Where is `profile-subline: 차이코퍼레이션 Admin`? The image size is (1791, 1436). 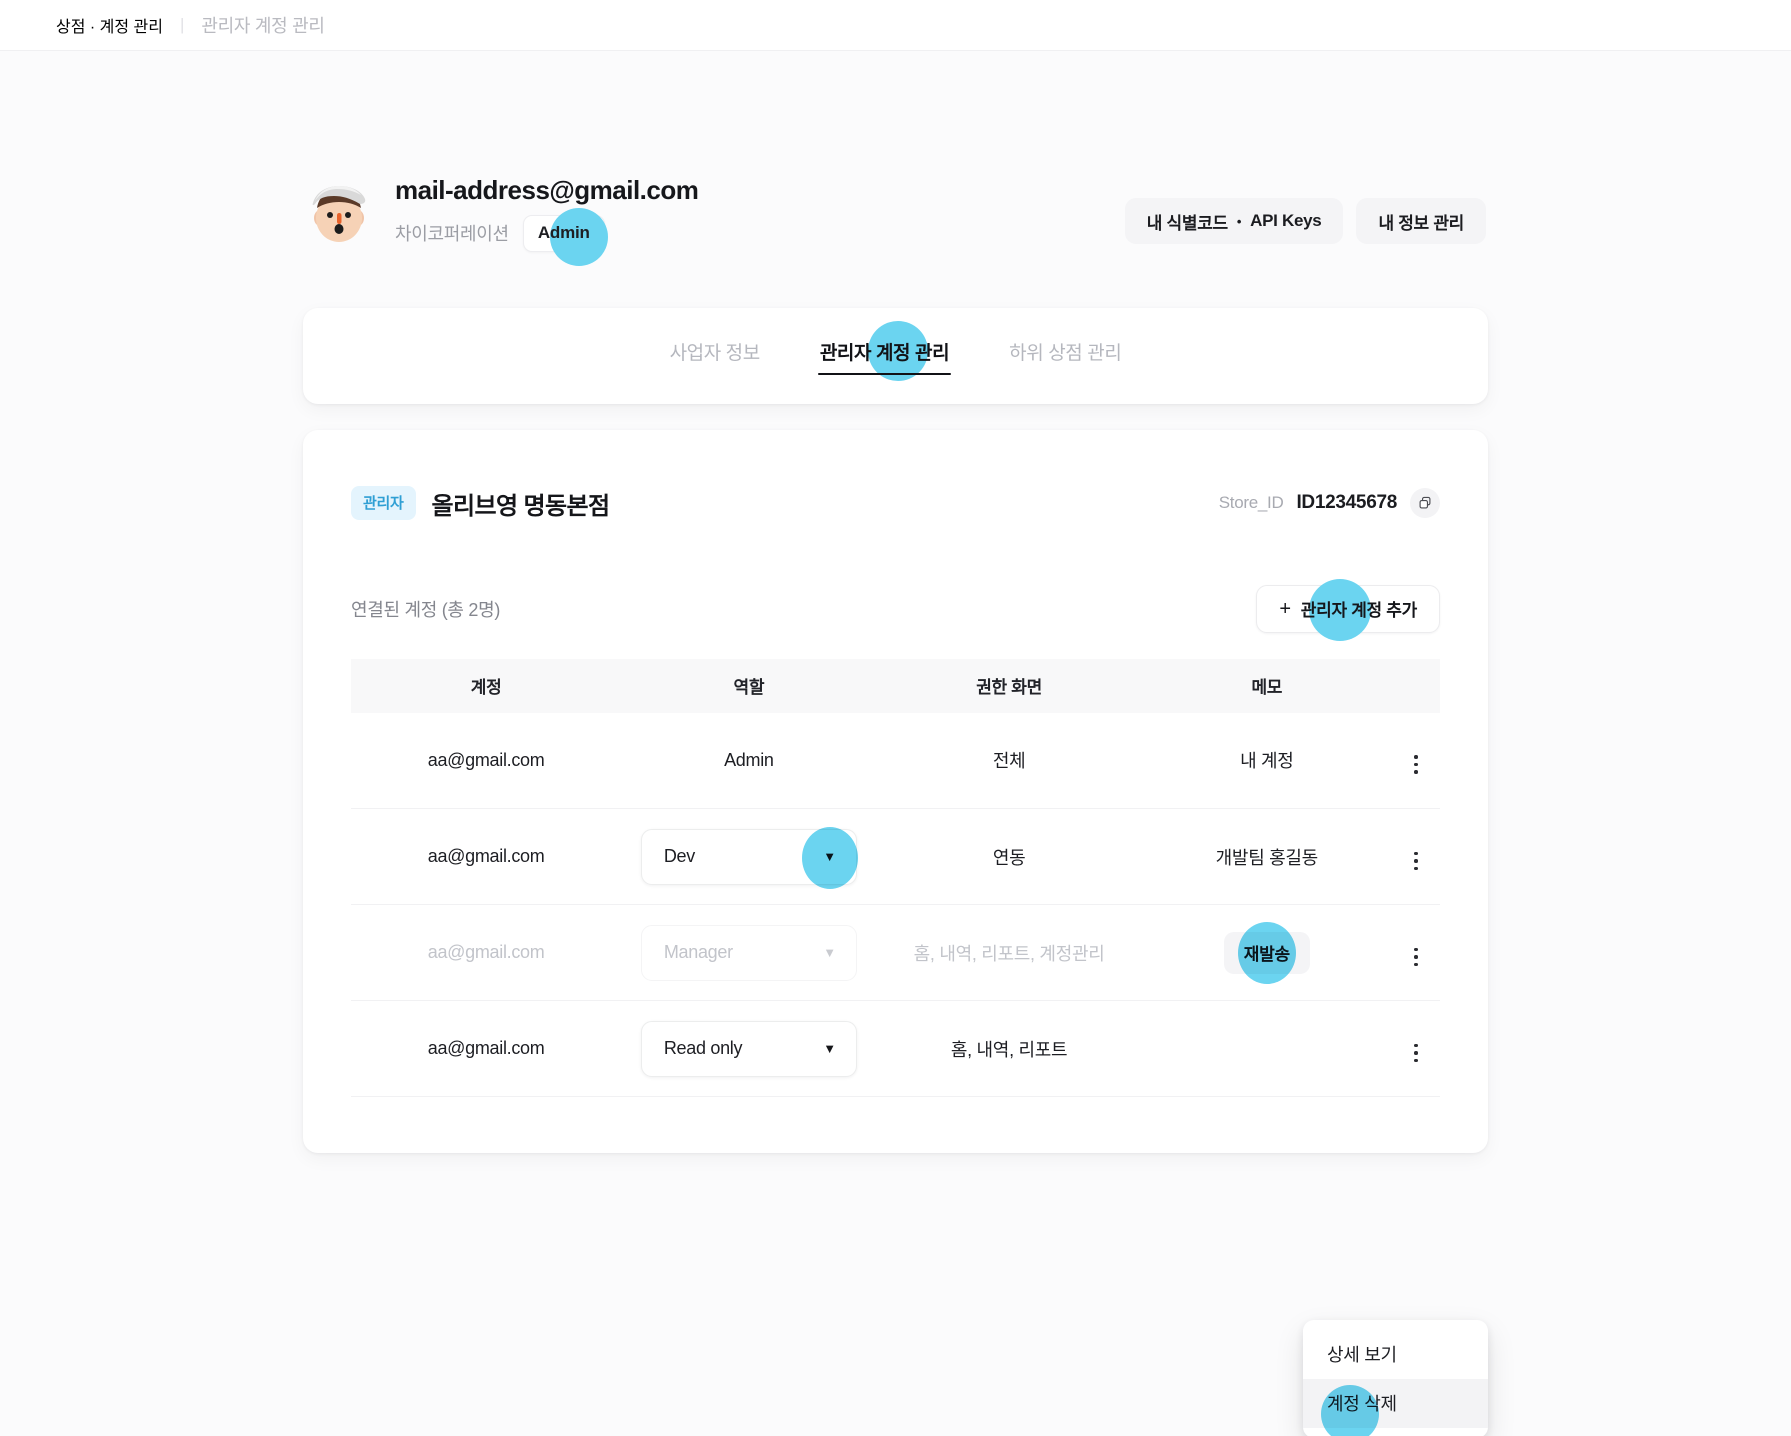 profile-subline: 차이코퍼레이션 Admin is located at coordinates (546, 236).